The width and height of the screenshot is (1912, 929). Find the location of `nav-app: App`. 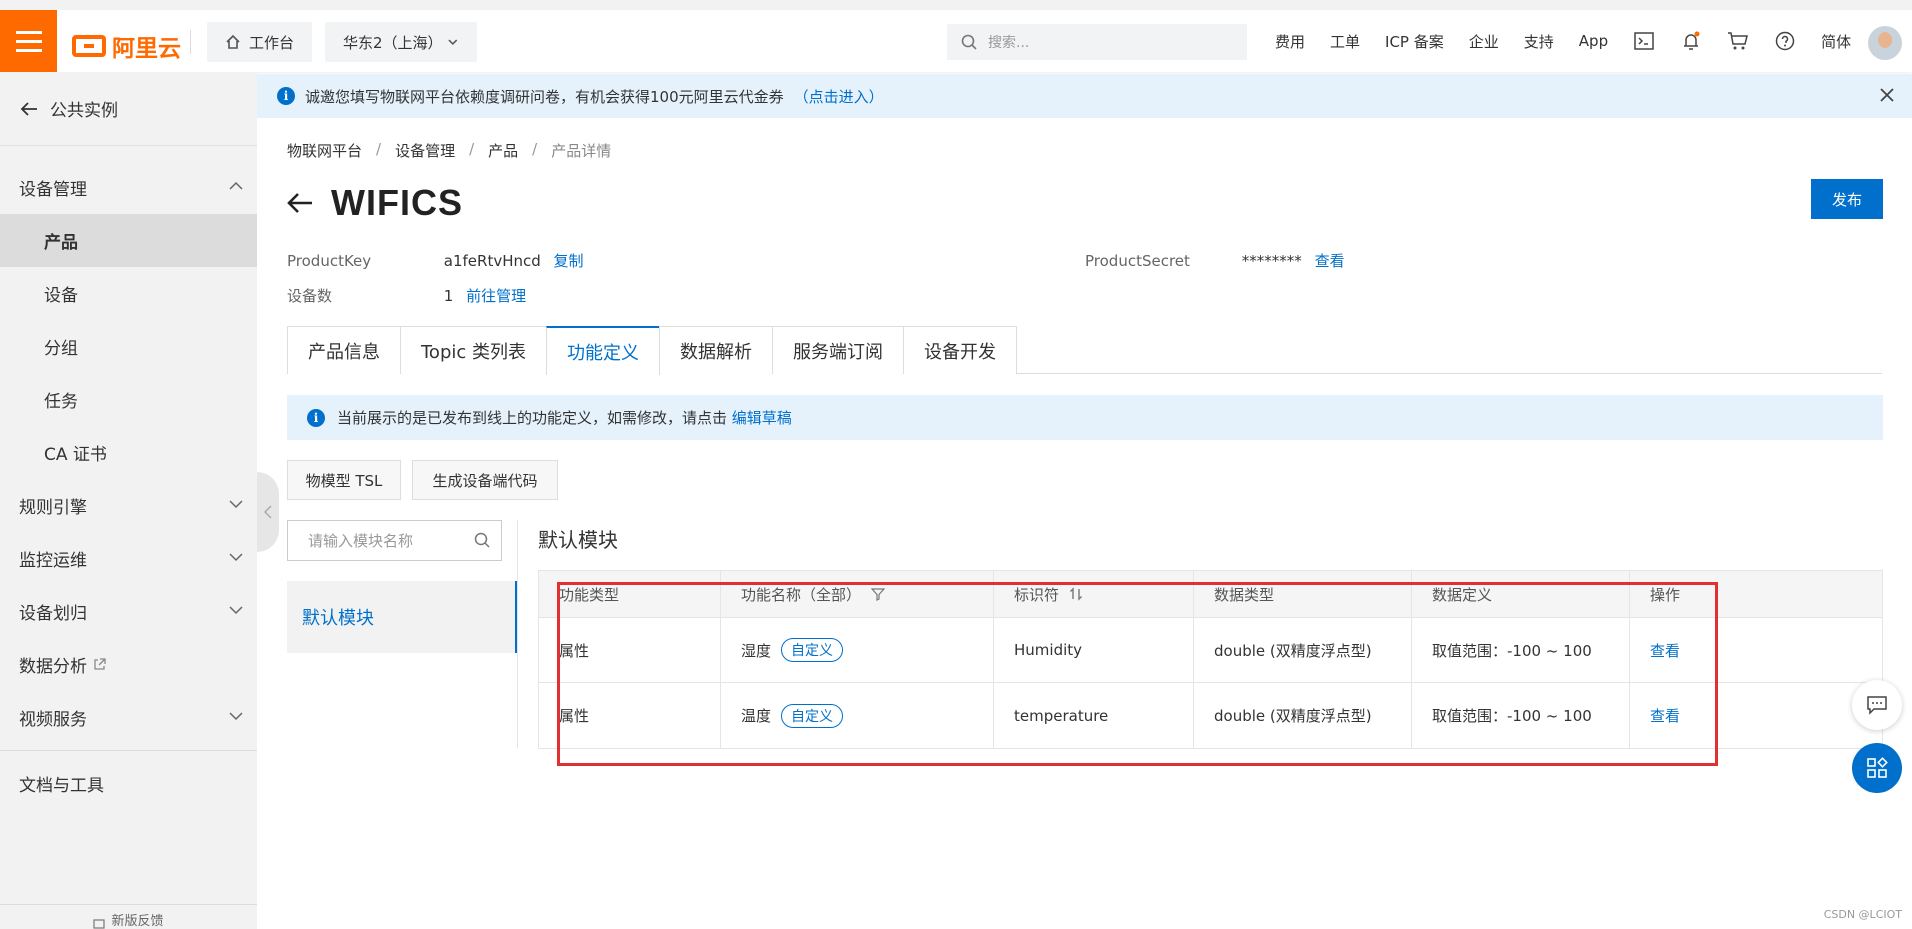

nav-app: App is located at coordinates (1593, 41).